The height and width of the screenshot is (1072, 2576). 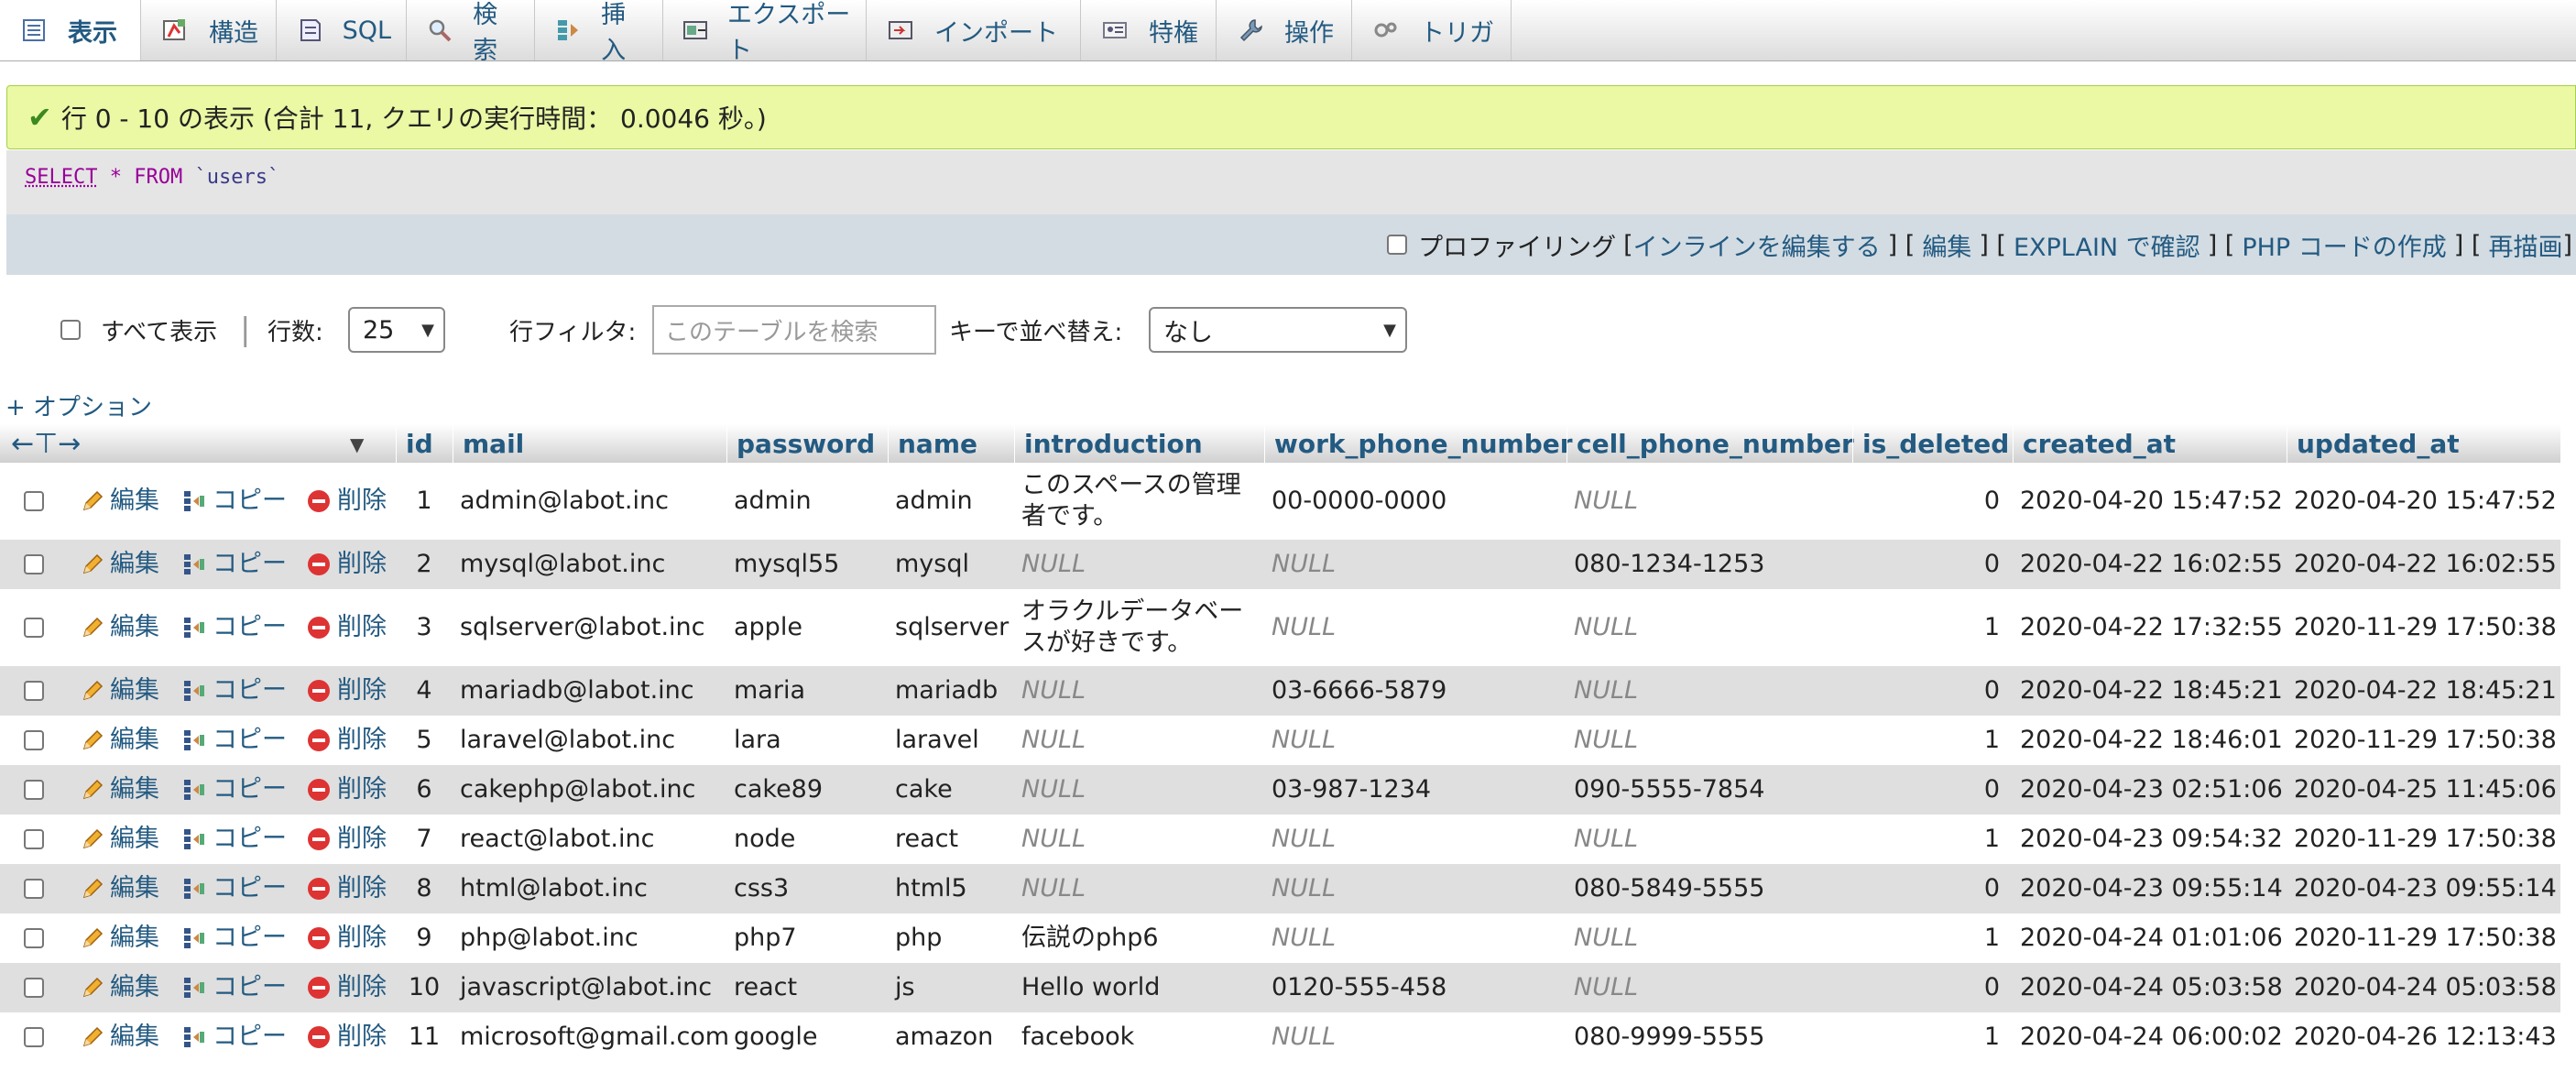 I want to click on cell-work-phone-number: 0120-555-458, so click(x=1415, y=987).